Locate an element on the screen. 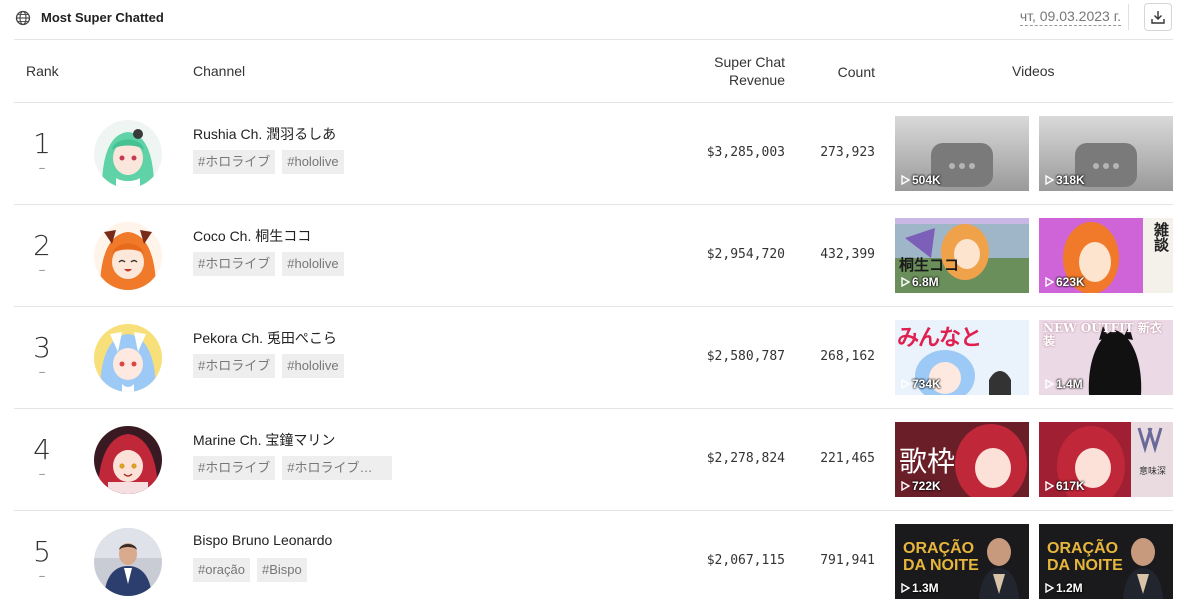 The image size is (1185, 607). view-count: 504K is located at coordinates (921, 180).